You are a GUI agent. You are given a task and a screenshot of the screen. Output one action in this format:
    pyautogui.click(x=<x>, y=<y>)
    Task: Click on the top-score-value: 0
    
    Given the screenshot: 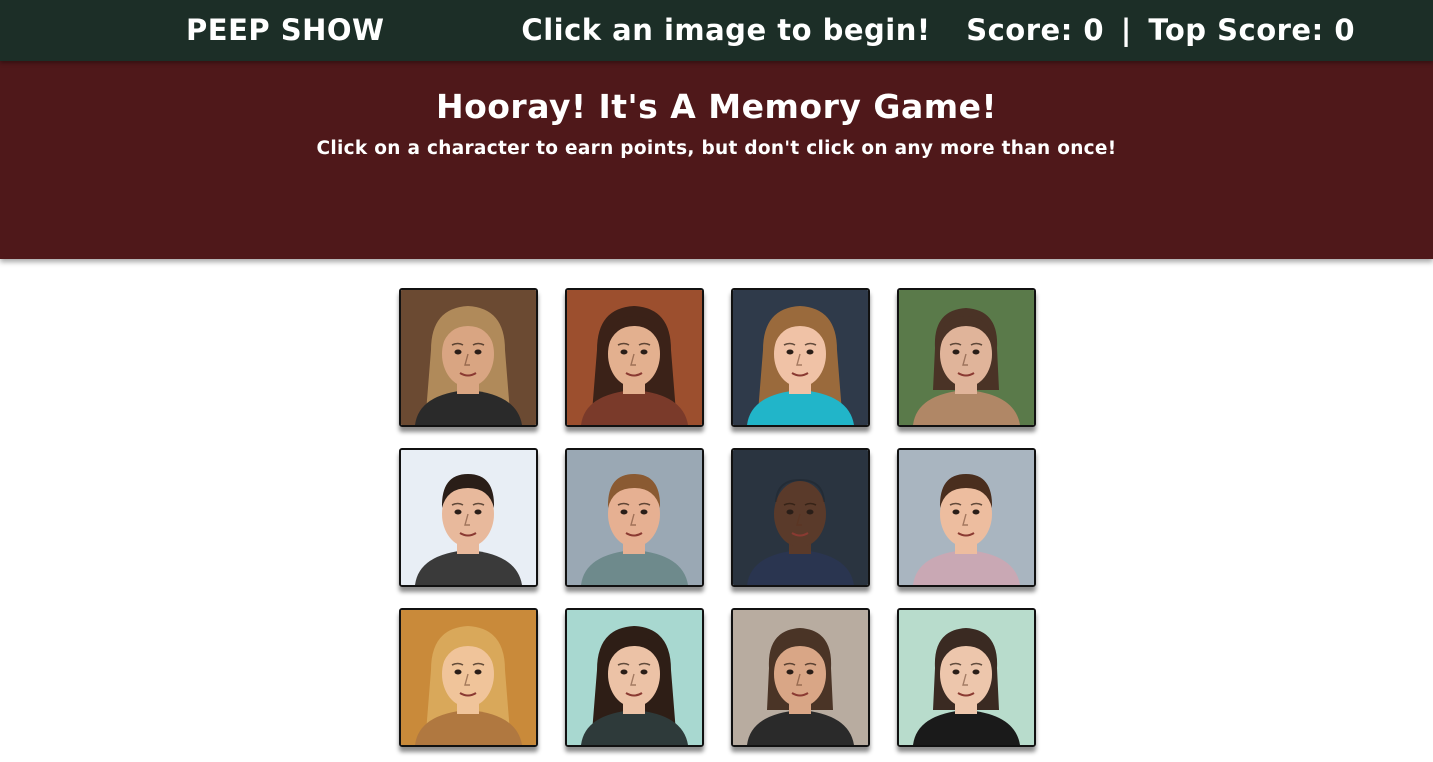 What is the action you would take?
    pyautogui.click(x=1344, y=30)
    